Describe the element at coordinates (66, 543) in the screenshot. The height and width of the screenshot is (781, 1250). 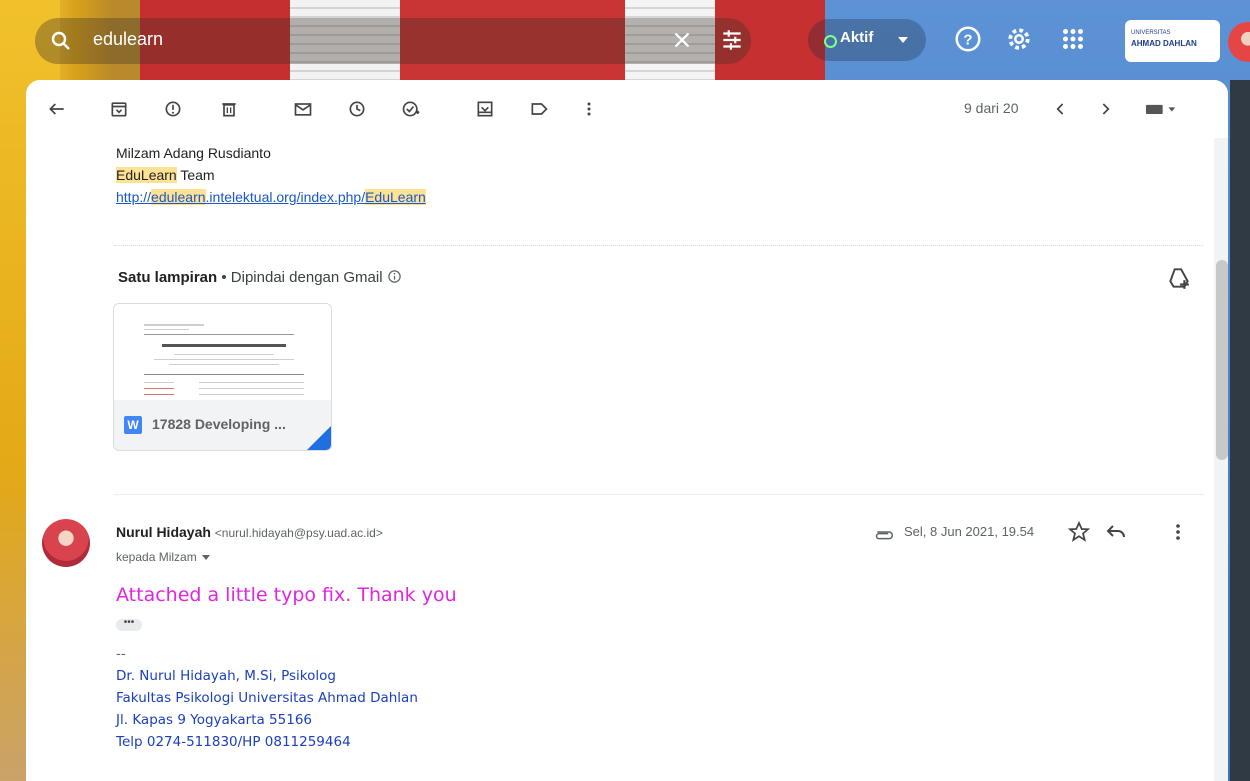
I see `sender-avatar` at that location.